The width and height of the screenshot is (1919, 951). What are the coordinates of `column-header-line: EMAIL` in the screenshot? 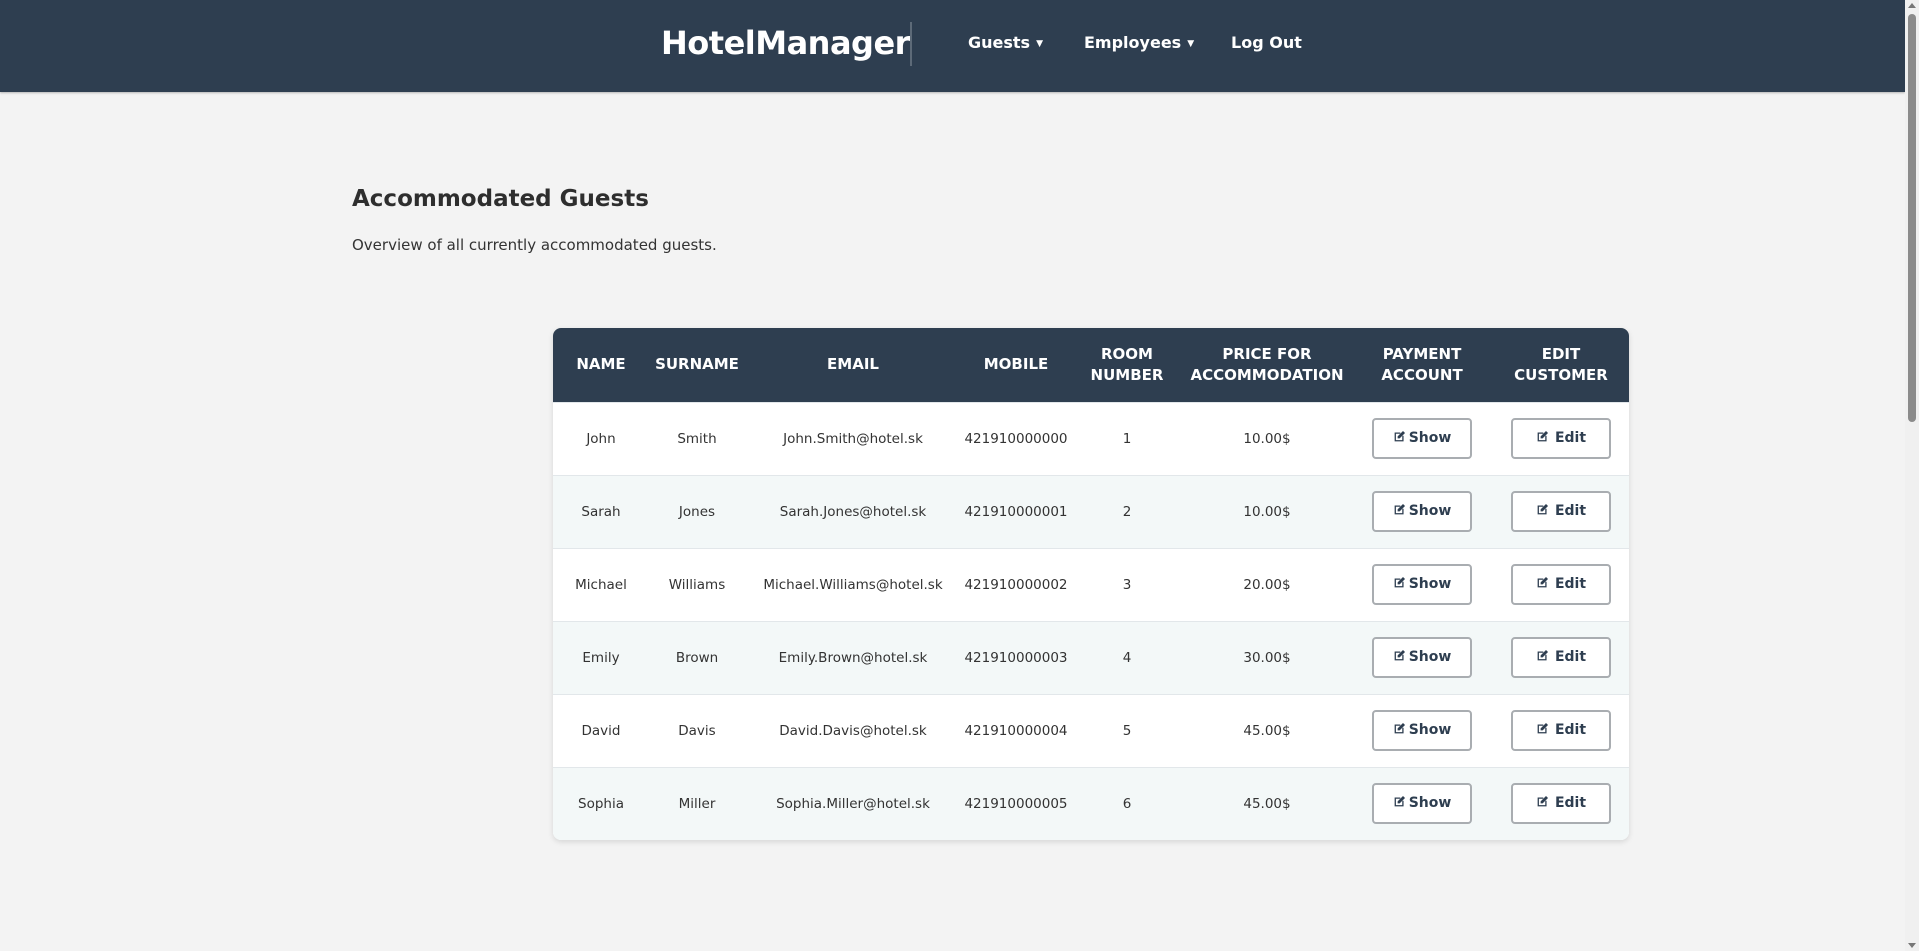 It's located at (853, 364).